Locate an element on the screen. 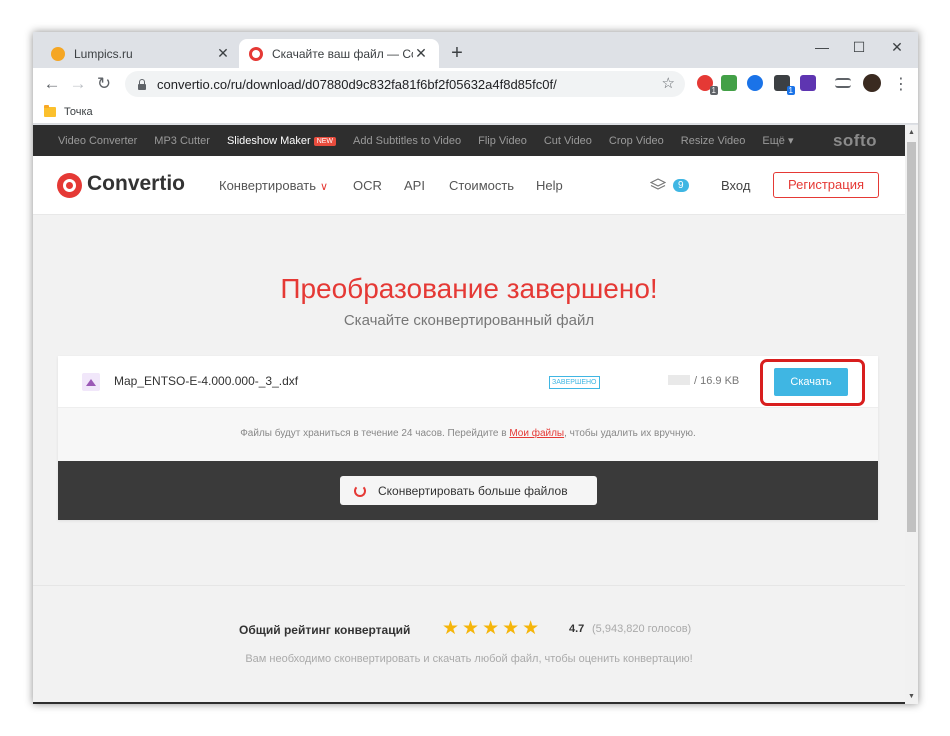 This screenshot has width=950, height=736. profile-avatar is located at coordinates (872, 83).